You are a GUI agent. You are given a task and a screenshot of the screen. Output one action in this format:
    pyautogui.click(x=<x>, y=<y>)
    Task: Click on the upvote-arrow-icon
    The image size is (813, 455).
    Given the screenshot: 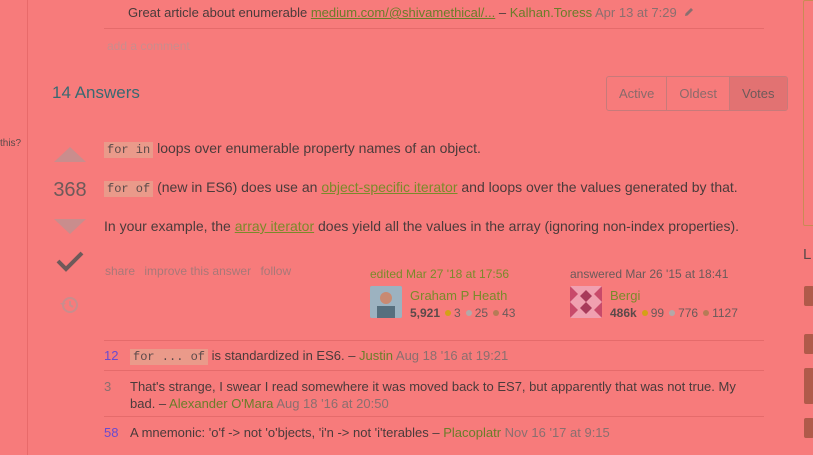 What is the action you would take?
    pyautogui.click(x=70, y=154)
    